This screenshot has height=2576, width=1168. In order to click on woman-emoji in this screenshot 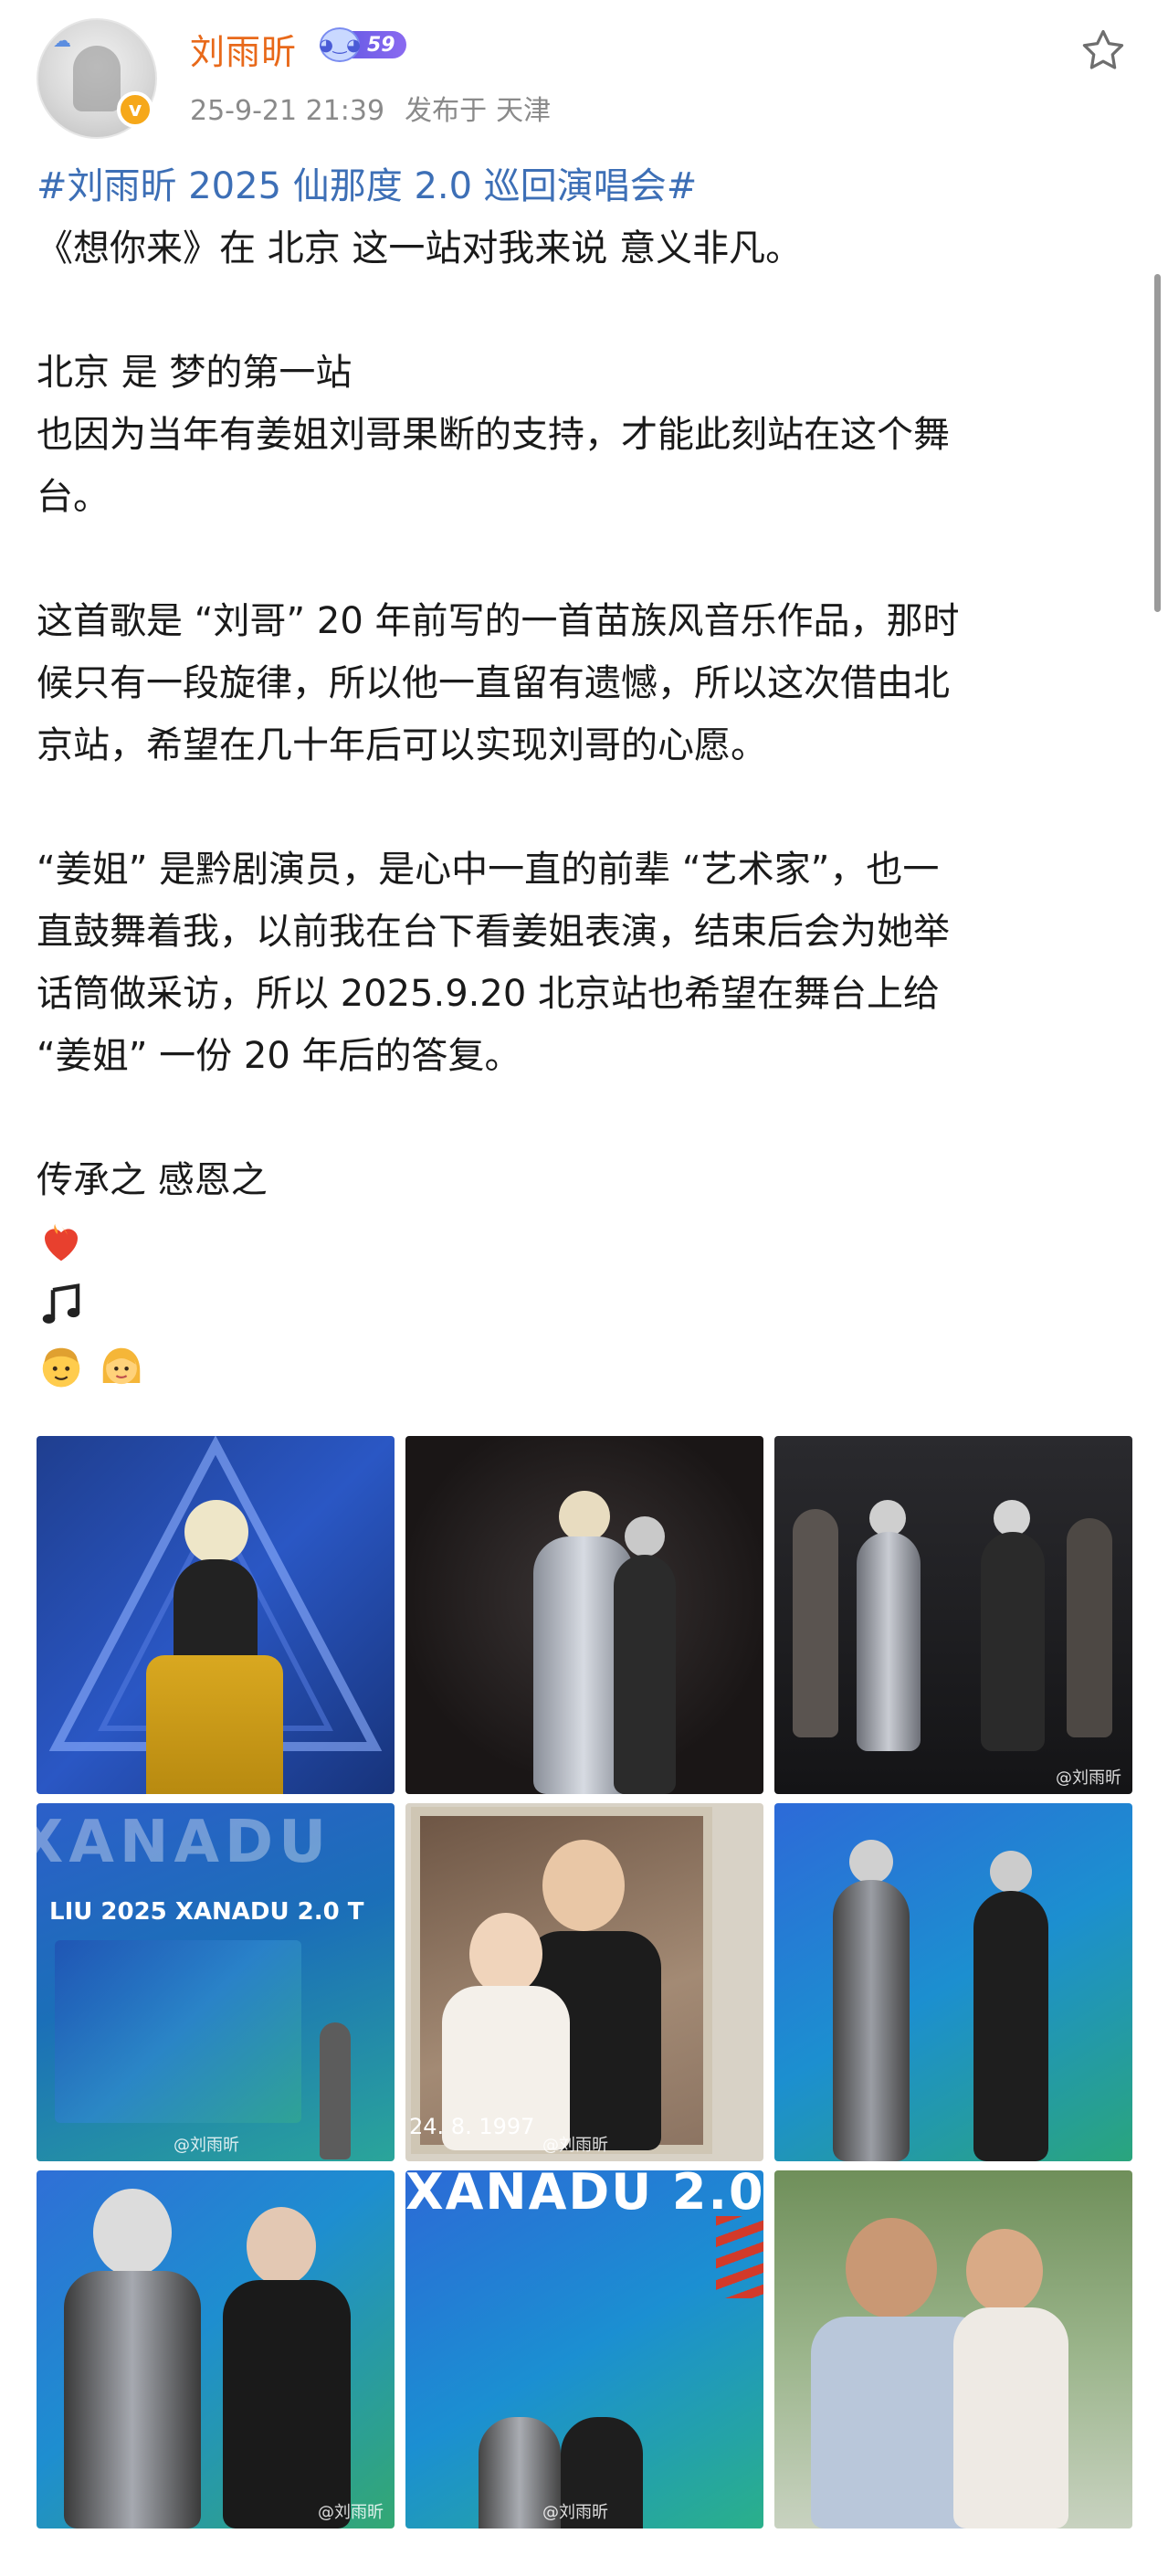, I will do `click(122, 1366)`.